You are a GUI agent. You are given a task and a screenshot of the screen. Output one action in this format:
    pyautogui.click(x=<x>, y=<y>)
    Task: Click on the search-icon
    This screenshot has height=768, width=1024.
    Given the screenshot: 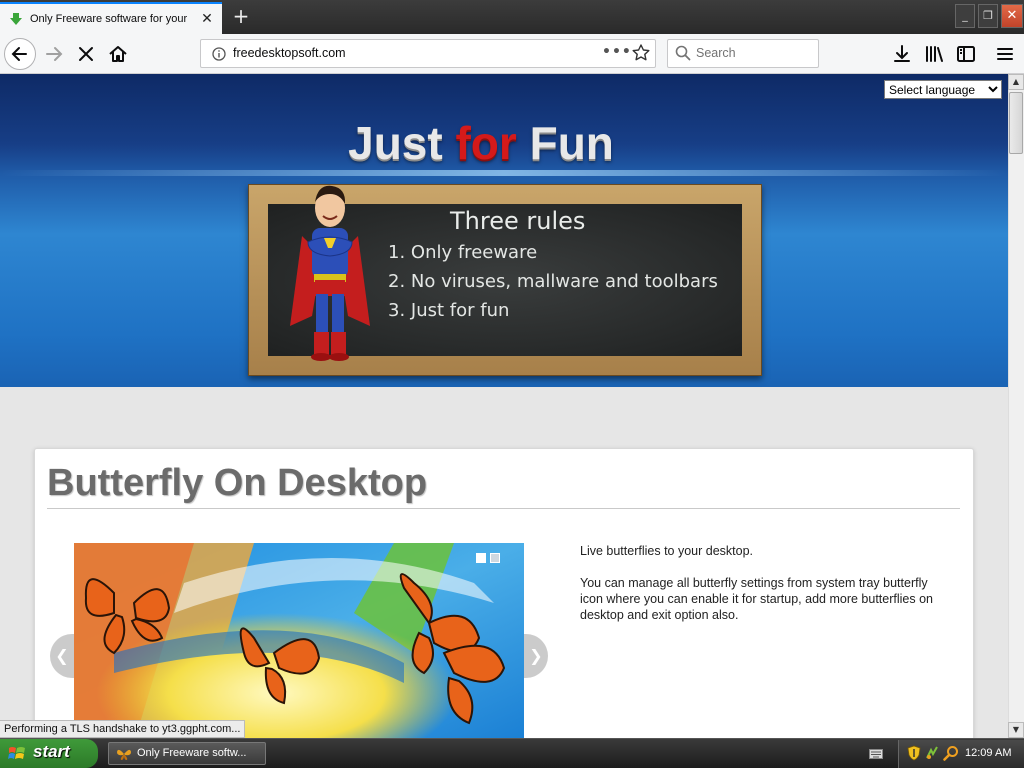 What is the action you would take?
    pyautogui.click(x=683, y=53)
    